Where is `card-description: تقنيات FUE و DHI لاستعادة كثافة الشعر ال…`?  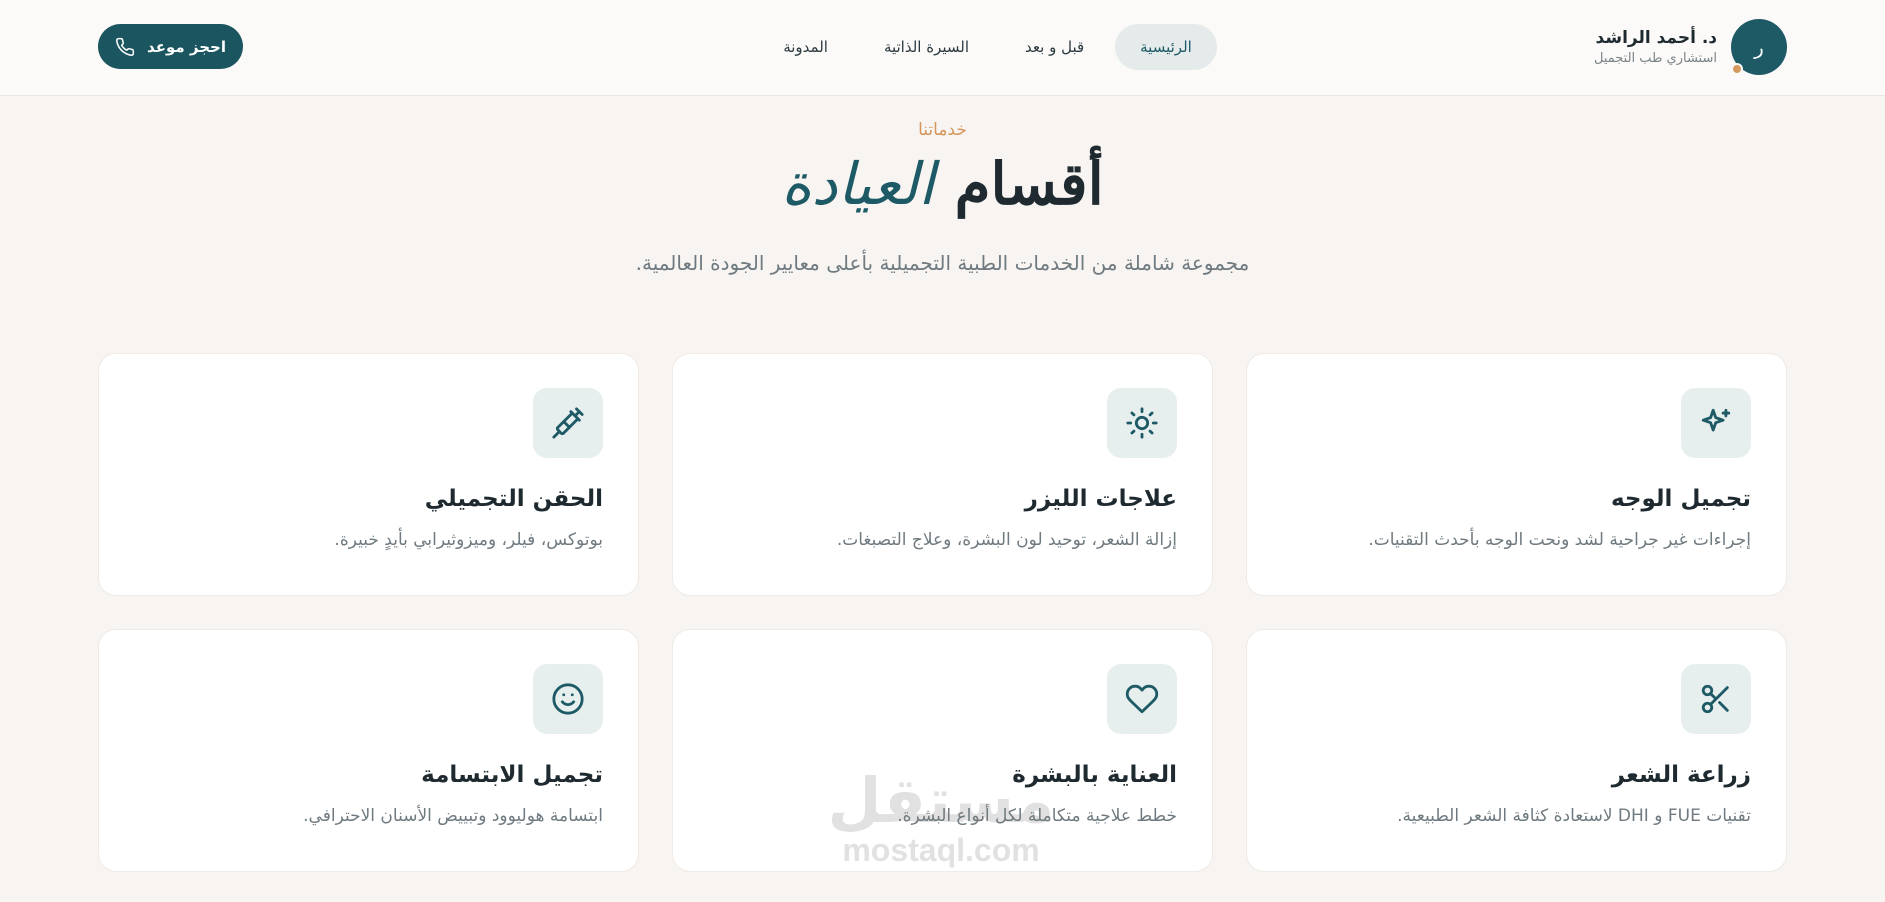
card-description: تقنيات FUE و DHI لاستعادة كثافة الشعر ال… is located at coordinates (1574, 816).